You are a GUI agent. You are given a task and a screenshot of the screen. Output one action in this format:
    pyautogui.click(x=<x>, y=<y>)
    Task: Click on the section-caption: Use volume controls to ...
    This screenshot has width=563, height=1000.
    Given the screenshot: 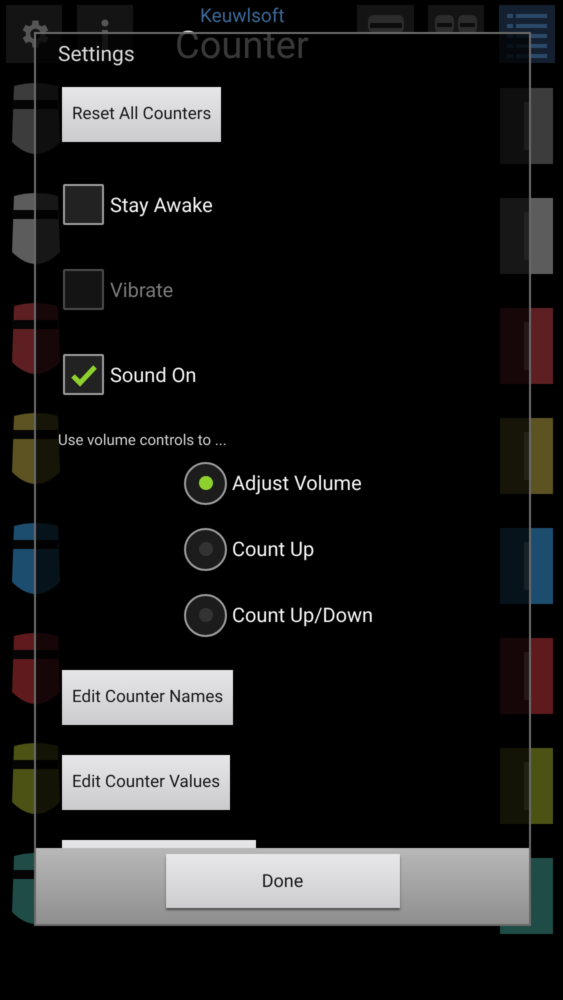 What is the action you would take?
    pyautogui.click(x=142, y=440)
    